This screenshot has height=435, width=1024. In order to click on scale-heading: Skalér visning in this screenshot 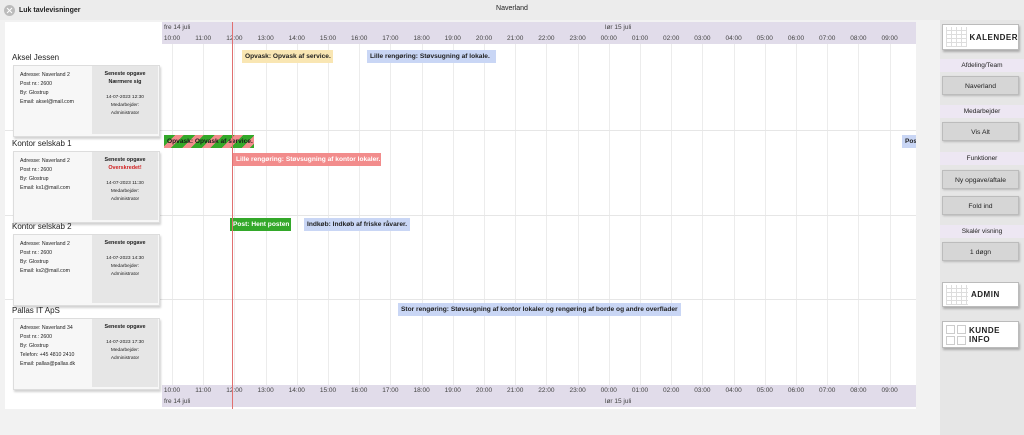, I will do `click(982, 231)`.